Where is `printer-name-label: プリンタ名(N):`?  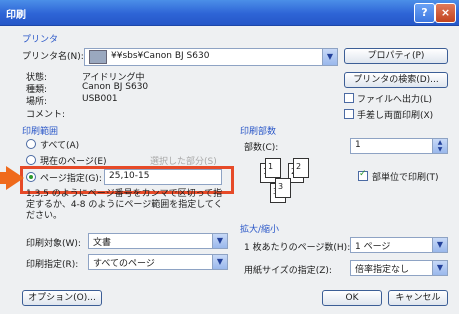
printer-name-label: プリンタ名(N): is located at coordinates (53, 57).